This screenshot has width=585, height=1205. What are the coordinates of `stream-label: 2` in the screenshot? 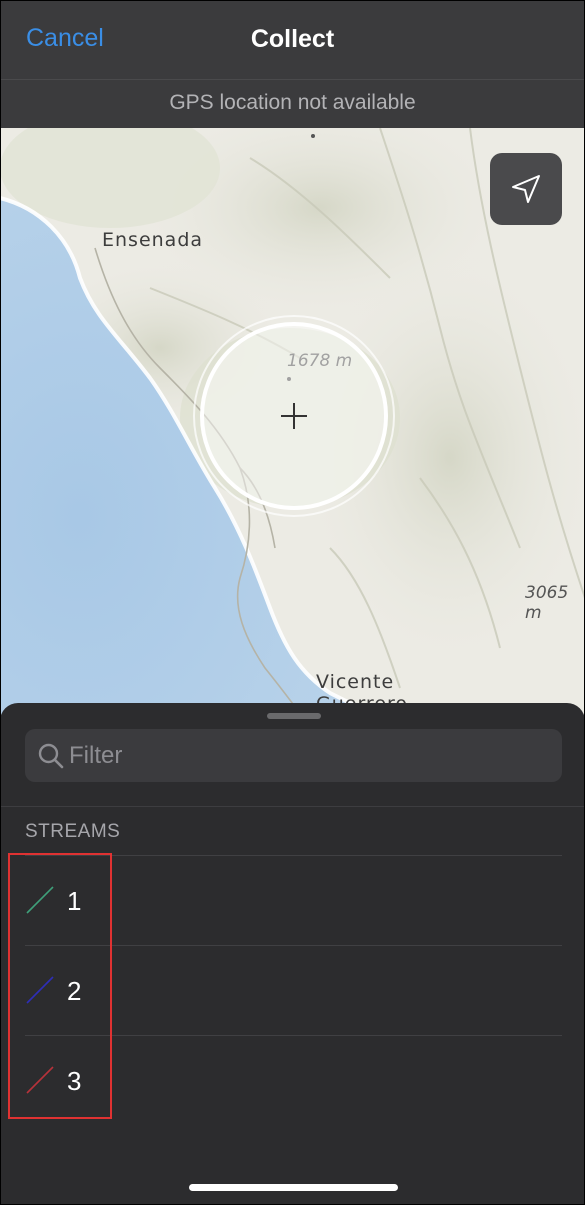 It's located at (74, 991).